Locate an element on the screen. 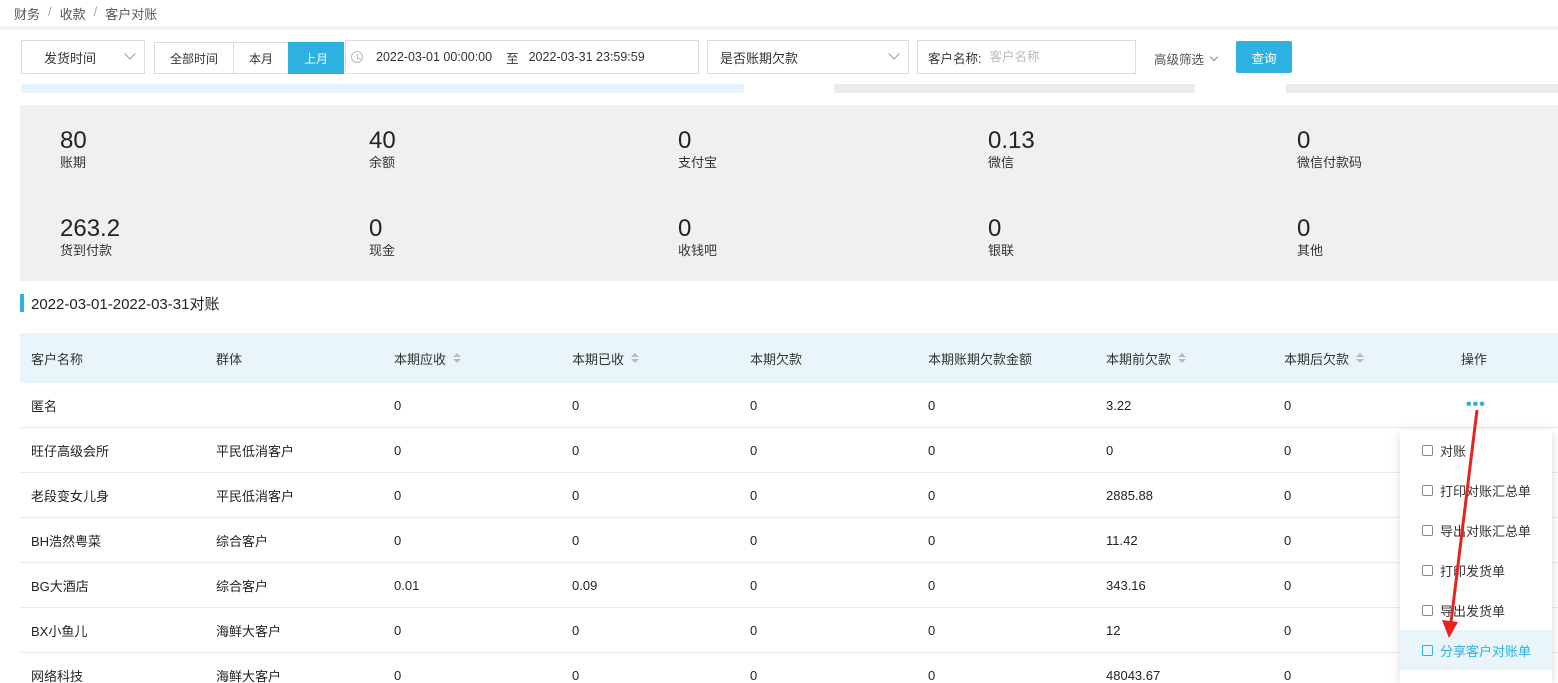 The height and width of the screenshot is (683, 1558). range-last-month-button: 上月 is located at coordinates (316, 58).